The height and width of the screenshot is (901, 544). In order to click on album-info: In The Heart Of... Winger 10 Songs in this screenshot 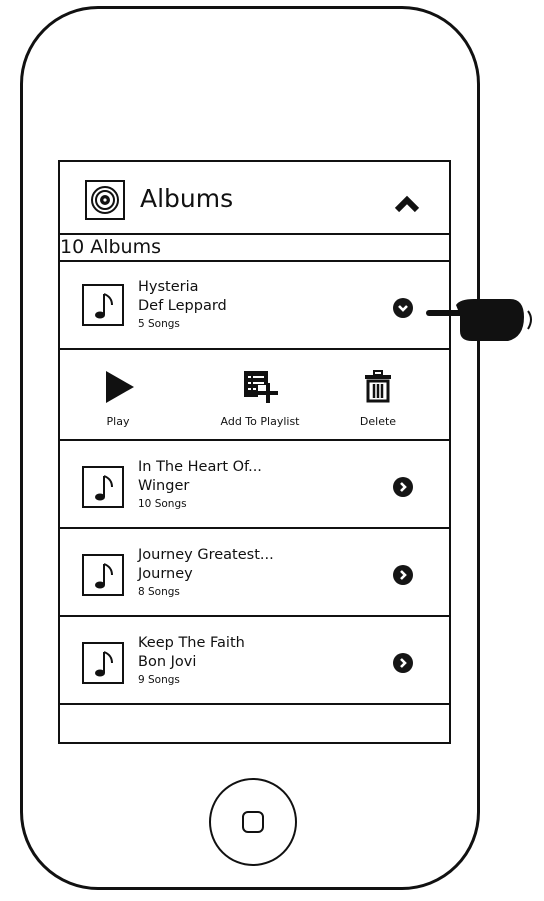, I will do `click(200, 485)`.